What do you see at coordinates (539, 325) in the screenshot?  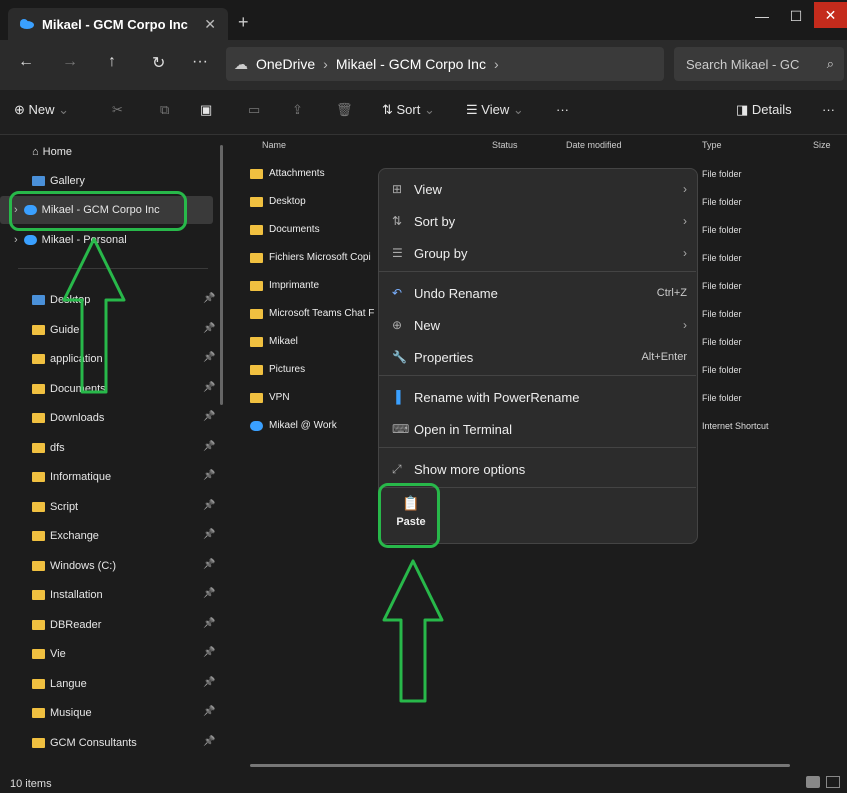 I see `menu-item-new: ⊕ New ›` at bounding box center [539, 325].